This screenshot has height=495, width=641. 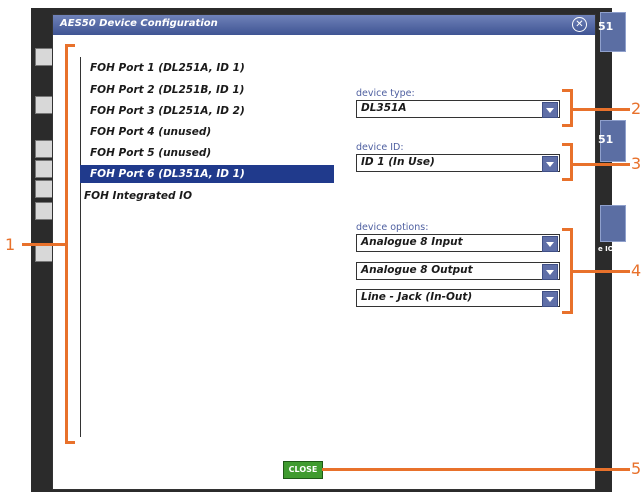 I want to click on background-panel, so click(x=613, y=223).